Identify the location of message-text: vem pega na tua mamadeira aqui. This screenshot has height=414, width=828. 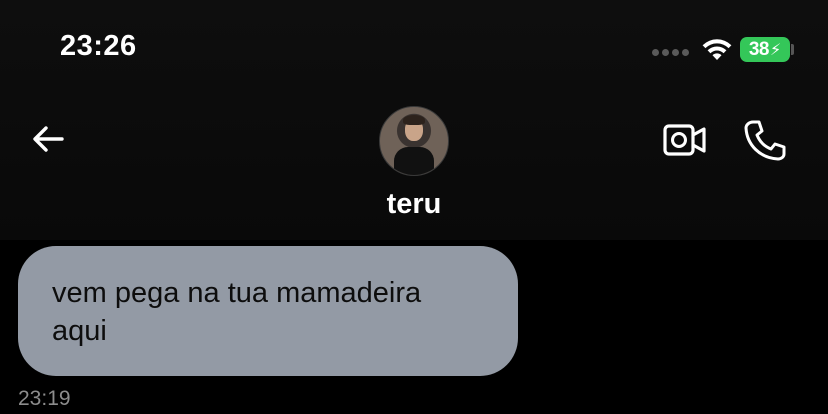
(237, 312).